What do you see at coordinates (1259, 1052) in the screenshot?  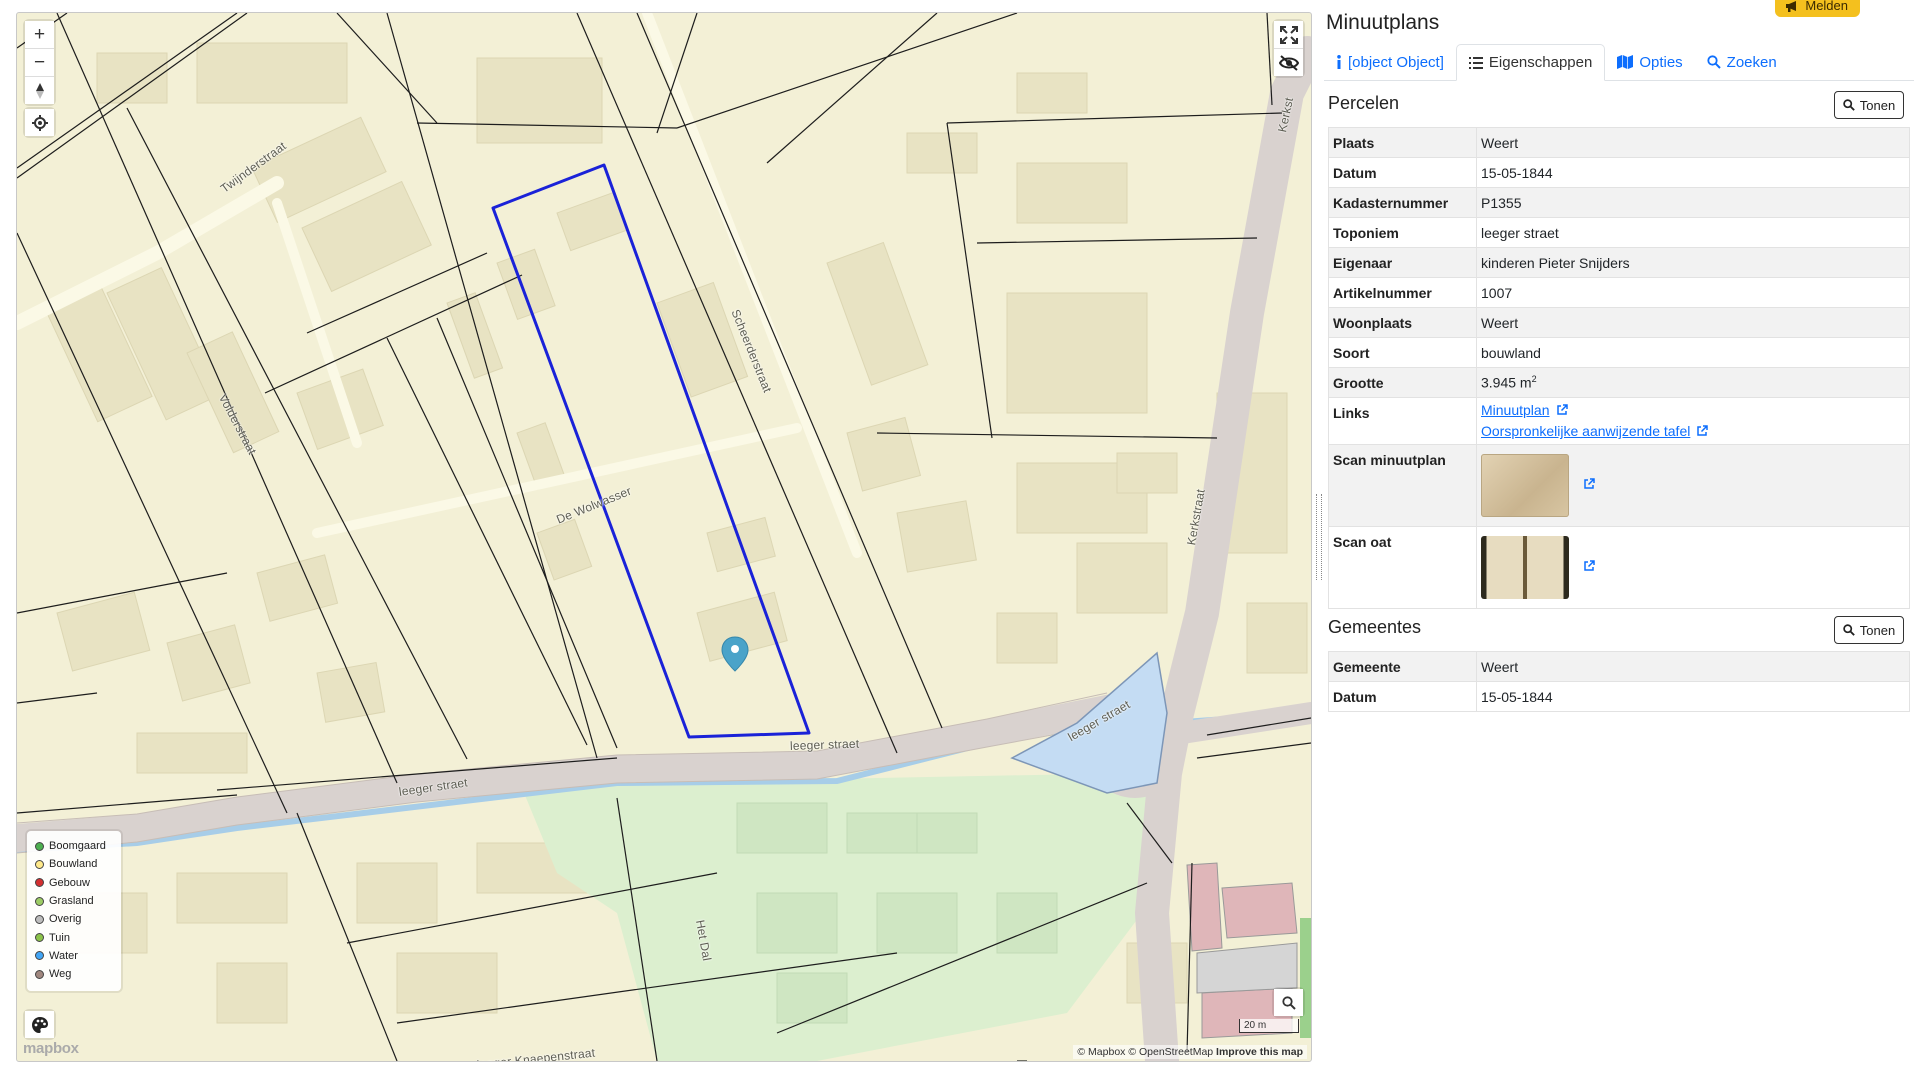 I see `improve-map-link: Improve this map` at bounding box center [1259, 1052].